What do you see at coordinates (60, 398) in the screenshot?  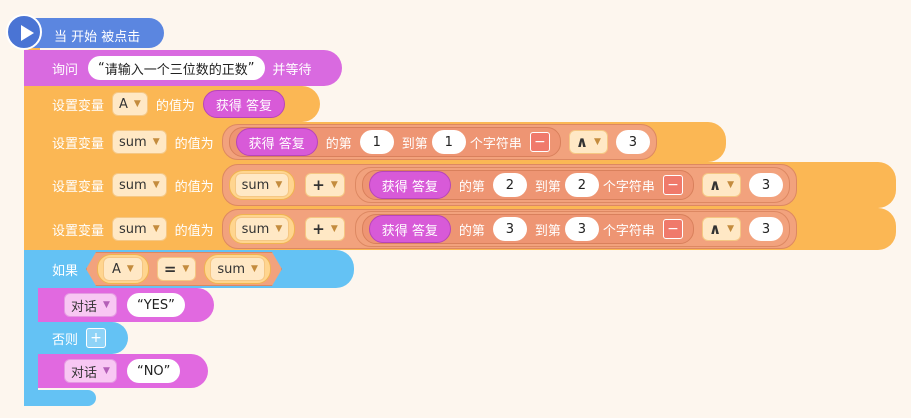 I see `if-else-footer` at bounding box center [60, 398].